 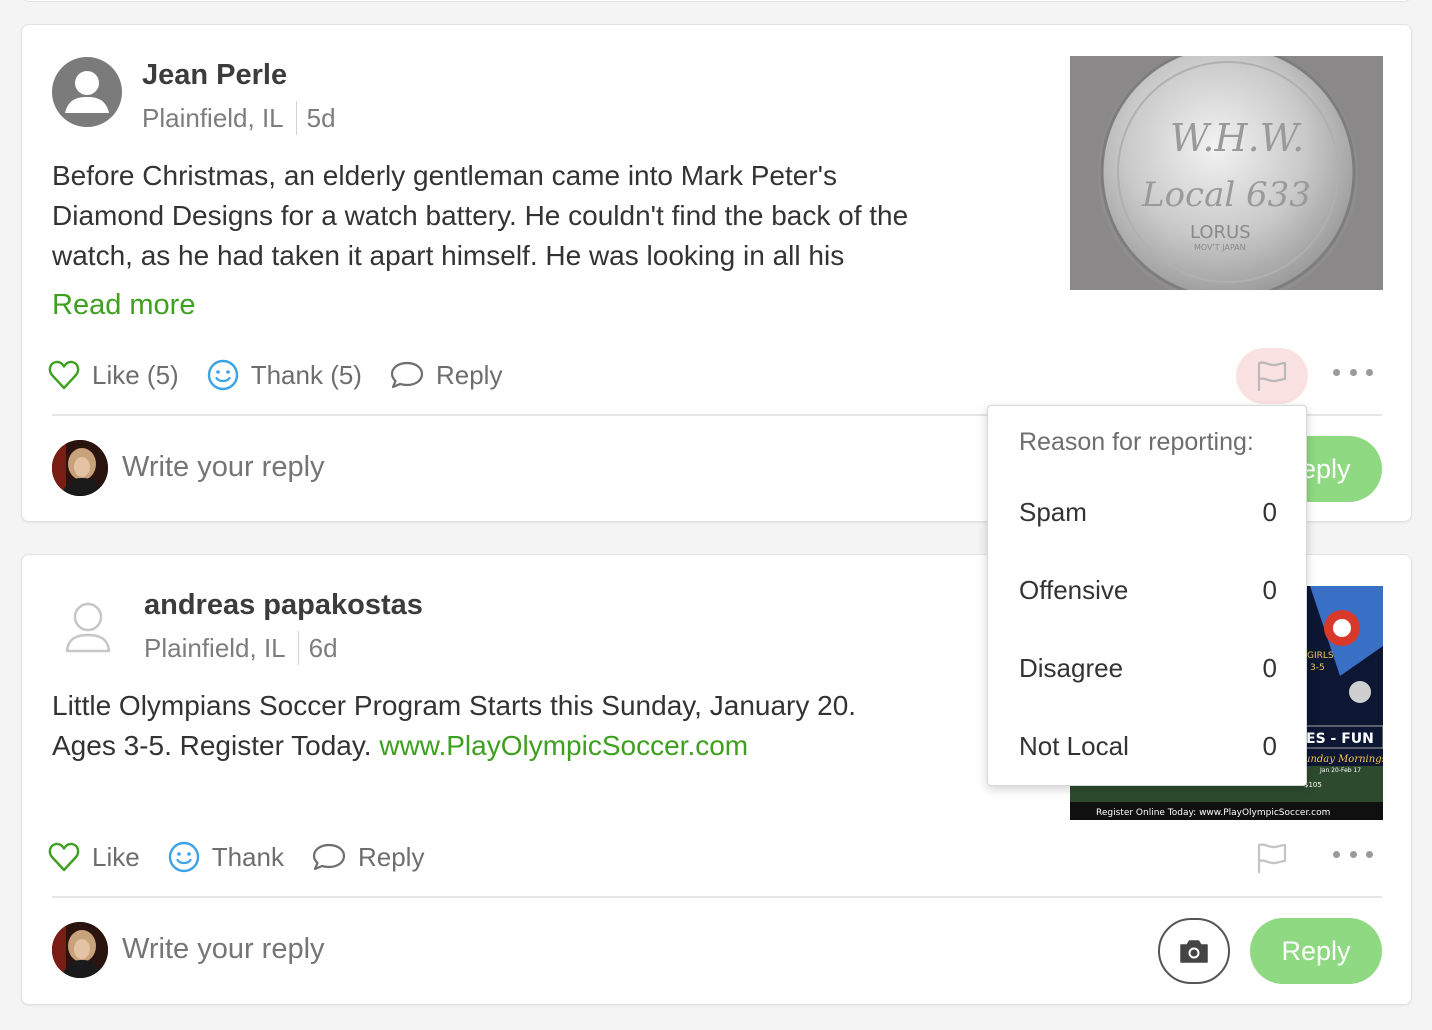 I want to click on add-photo-button, so click(x=1194, y=951).